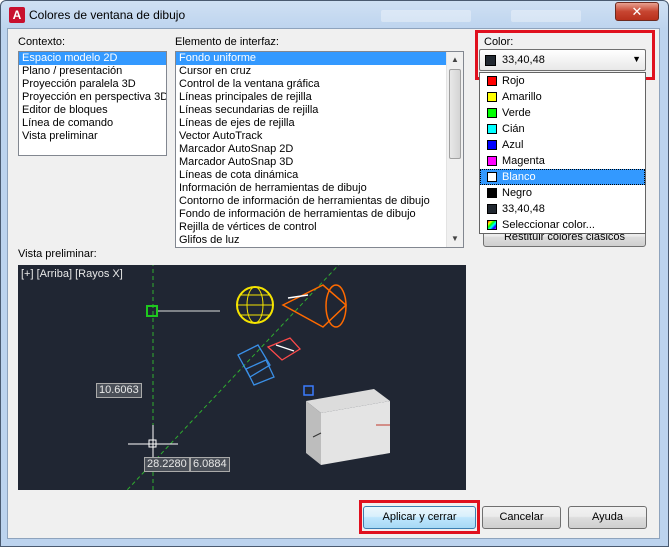 The width and height of the screenshot is (669, 547). Describe the element at coordinates (311, 240) in the screenshot. I see `interface-element-item: Glifos de luz` at that location.